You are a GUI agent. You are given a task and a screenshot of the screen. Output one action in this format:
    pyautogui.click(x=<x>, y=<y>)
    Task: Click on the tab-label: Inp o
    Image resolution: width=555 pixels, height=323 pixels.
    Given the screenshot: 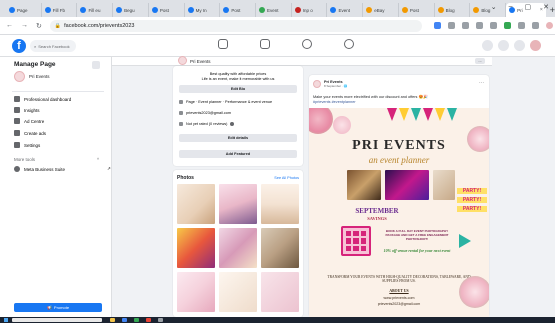 What is the action you would take?
    pyautogui.click(x=307, y=10)
    